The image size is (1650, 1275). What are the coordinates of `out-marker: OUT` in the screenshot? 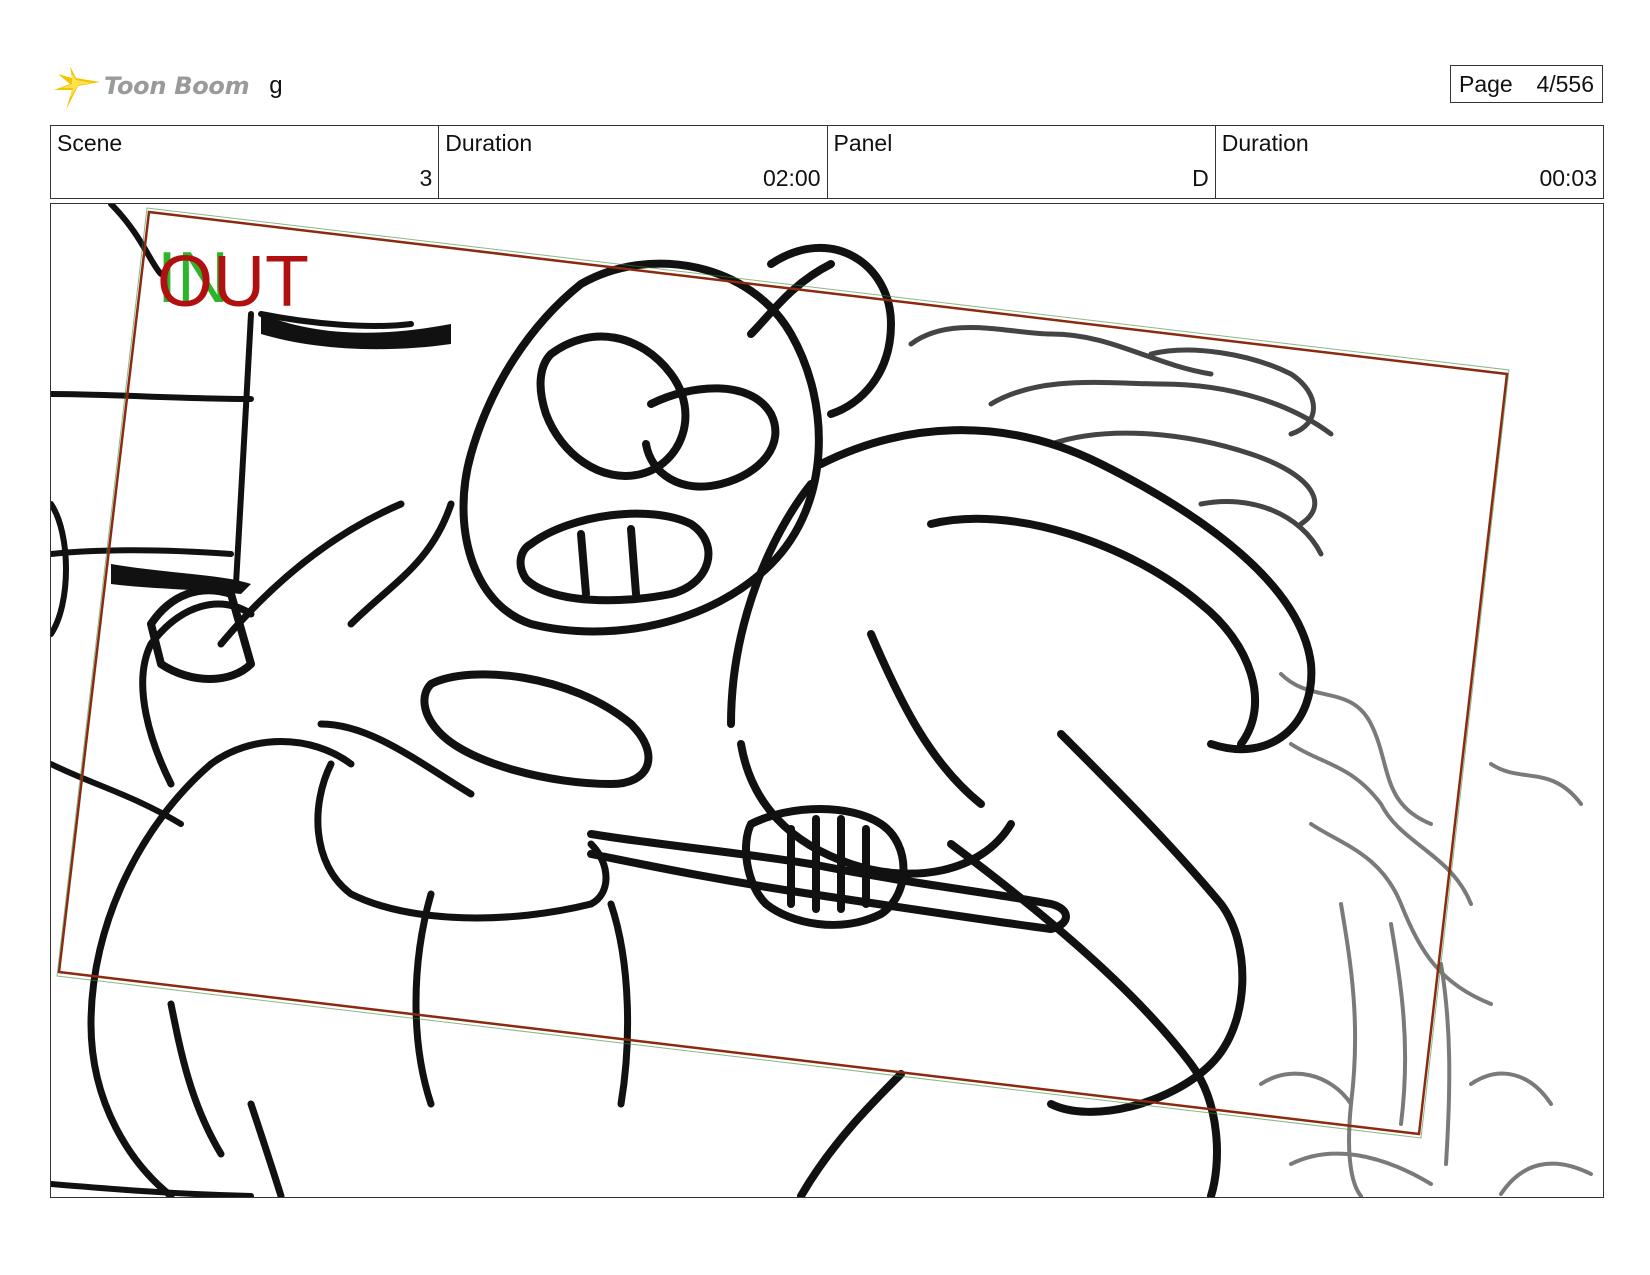 It's located at (233, 282).